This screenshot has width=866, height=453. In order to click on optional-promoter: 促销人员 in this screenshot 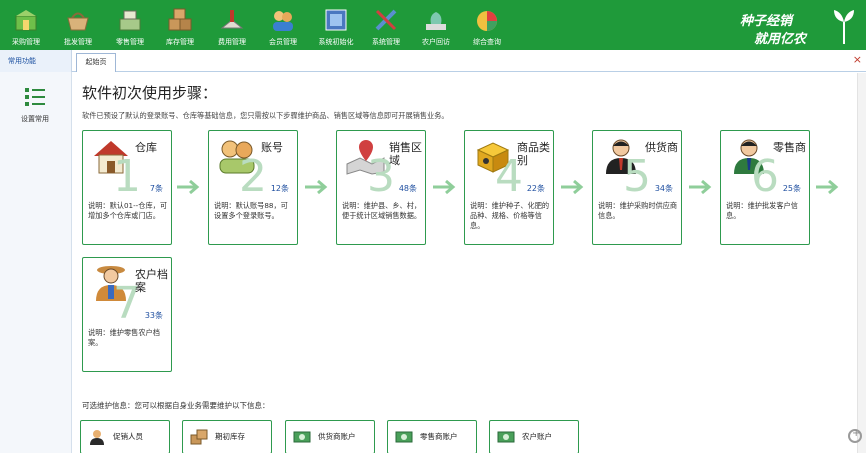, I will do `click(125, 436)`.